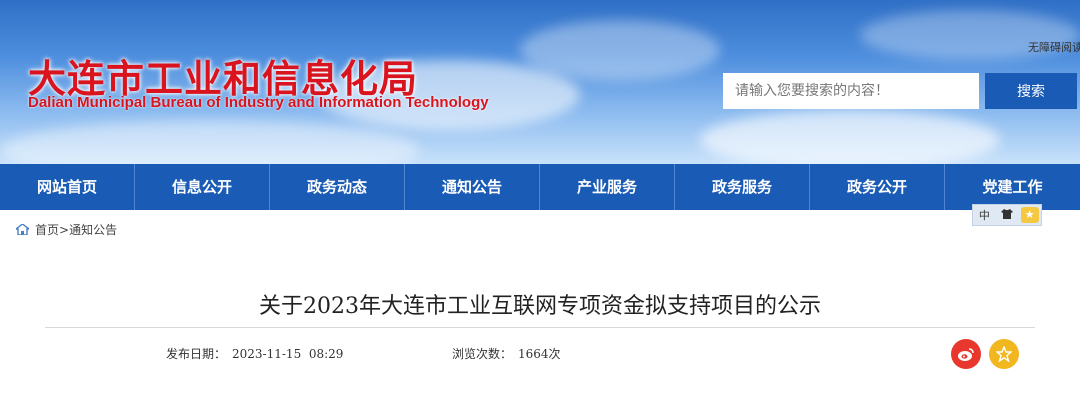 This screenshot has width=1080, height=405. I want to click on main-nav: 网站首页 信息公开 政务动态 通知公告 产业服务 政务服务 政务公开 党建工作, so click(540, 187).